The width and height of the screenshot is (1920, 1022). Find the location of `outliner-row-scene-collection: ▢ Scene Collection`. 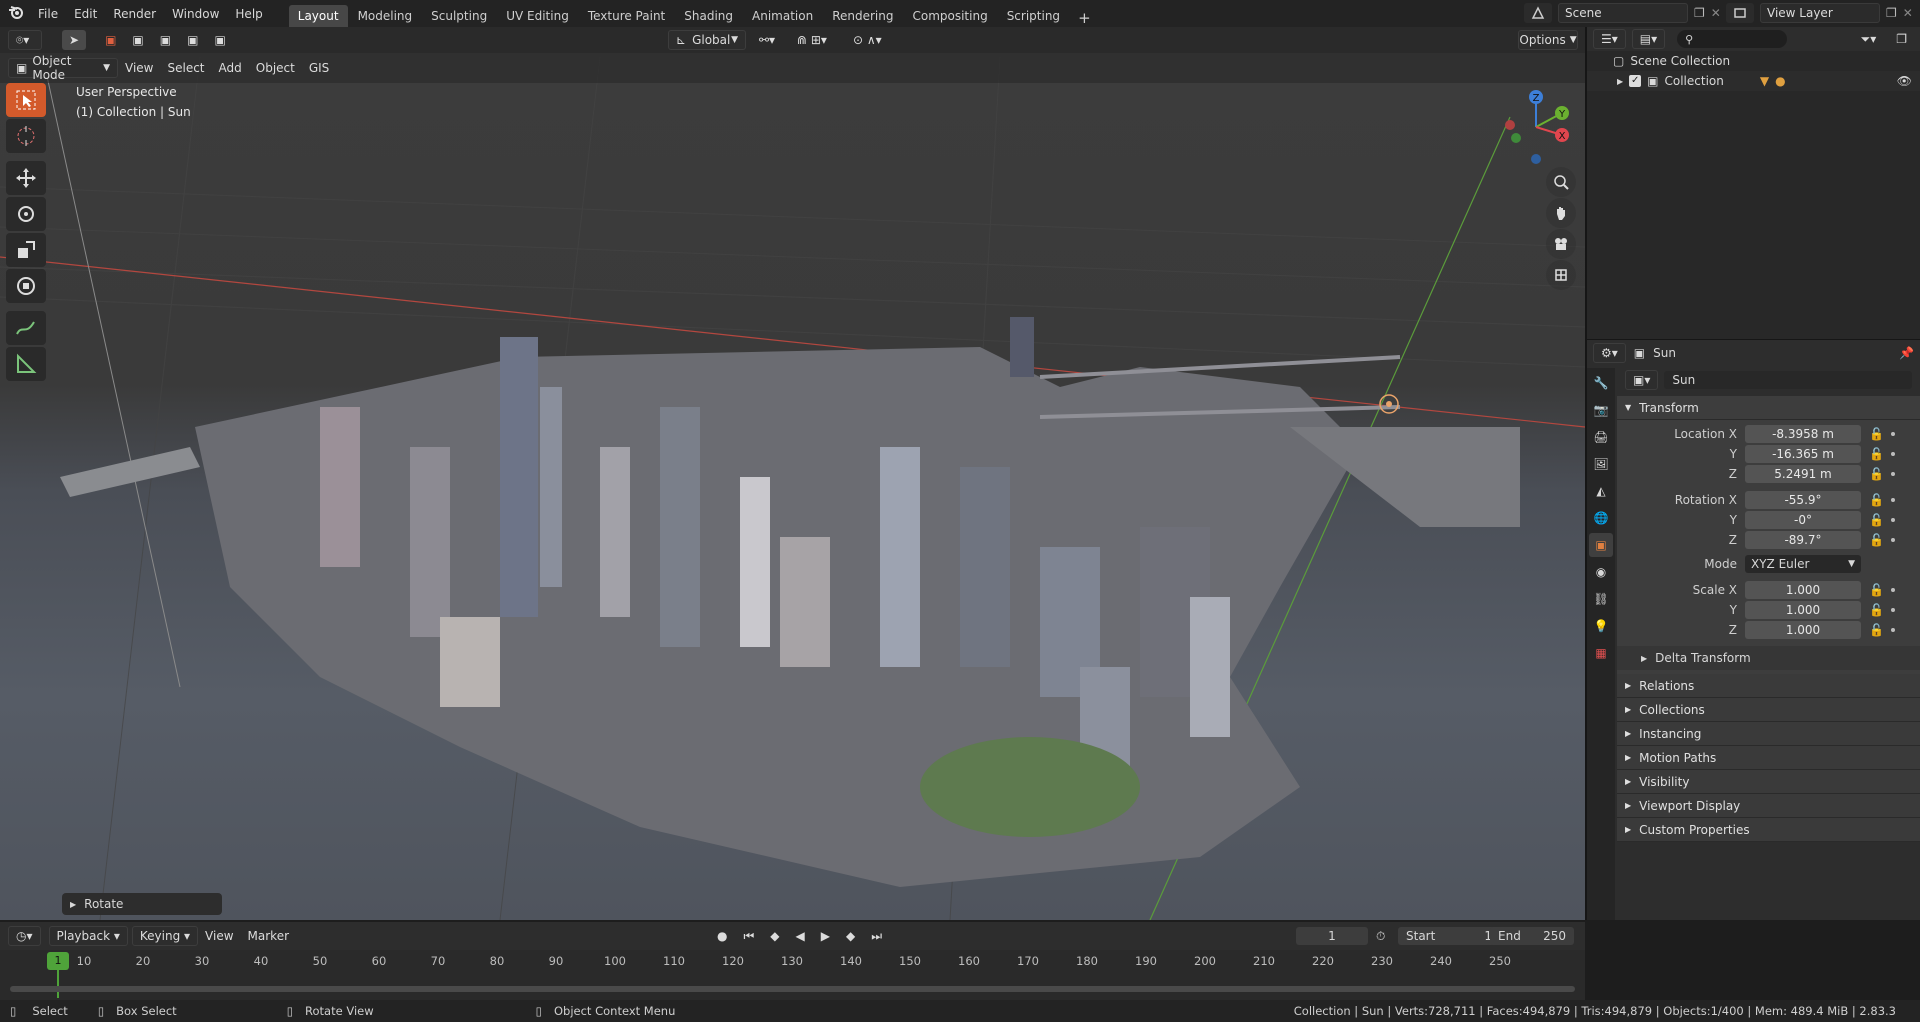

outliner-row-scene-collection: ▢ Scene Collection is located at coordinates (1753, 61).